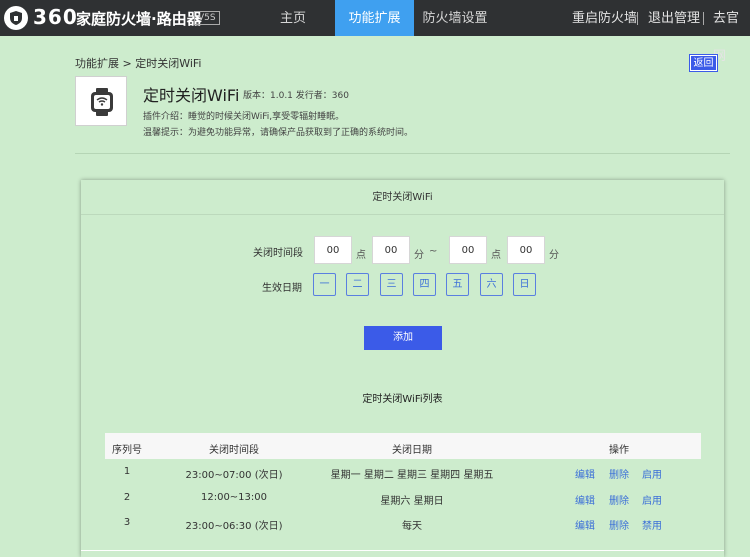 This screenshot has height=557, width=750. Describe the element at coordinates (731, 32) in the screenshot. I see `official-site-link: 去官网` at that location.